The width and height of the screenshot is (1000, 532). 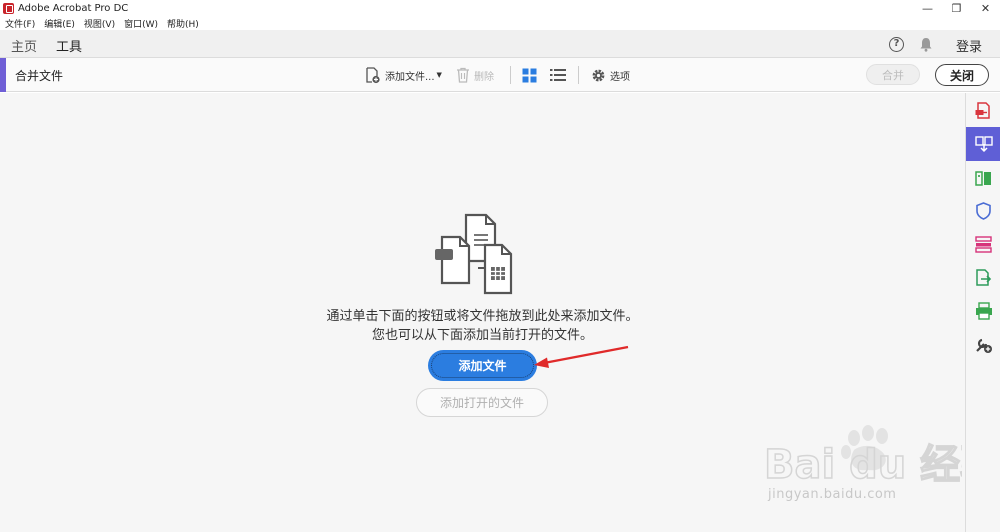 What do you see at coordinates (926, 44) in the screenshot?
I see `bell-icon` at bounding box center [926, 44].